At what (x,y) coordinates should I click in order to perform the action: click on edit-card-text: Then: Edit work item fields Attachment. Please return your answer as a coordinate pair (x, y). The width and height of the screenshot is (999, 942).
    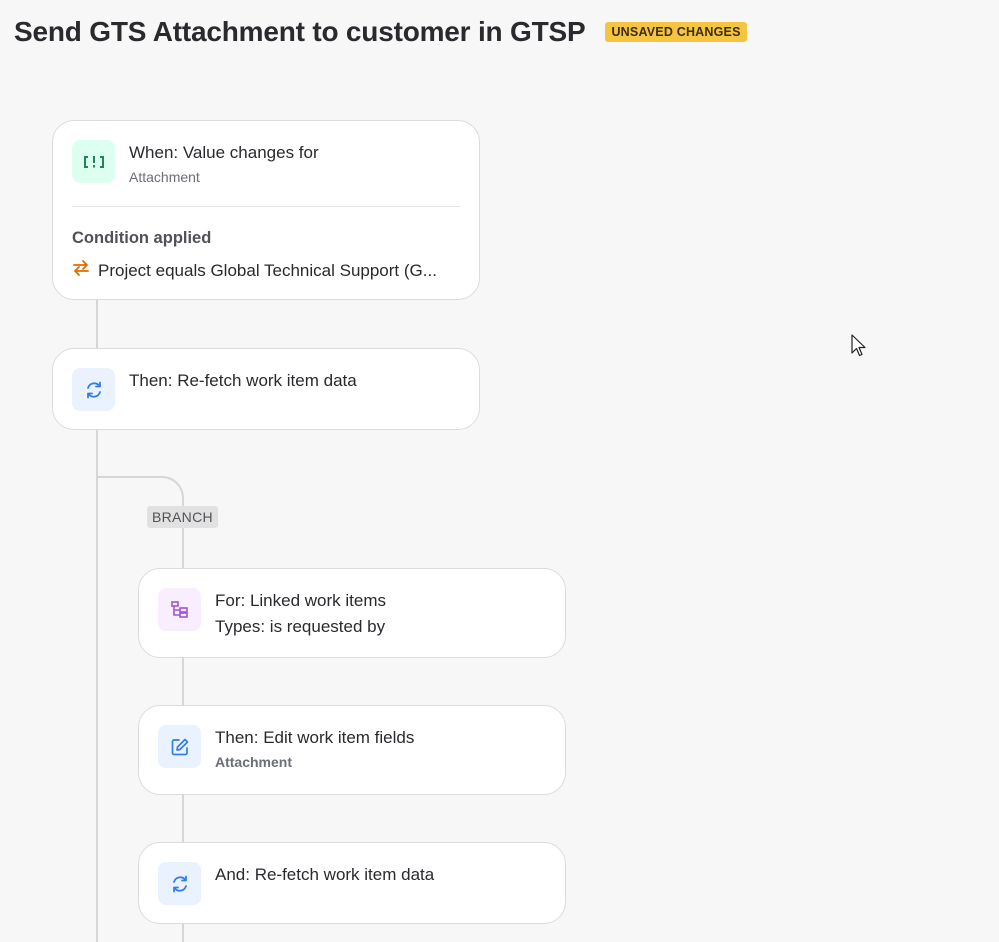
    Looking at the image, I should click on (314, 748).